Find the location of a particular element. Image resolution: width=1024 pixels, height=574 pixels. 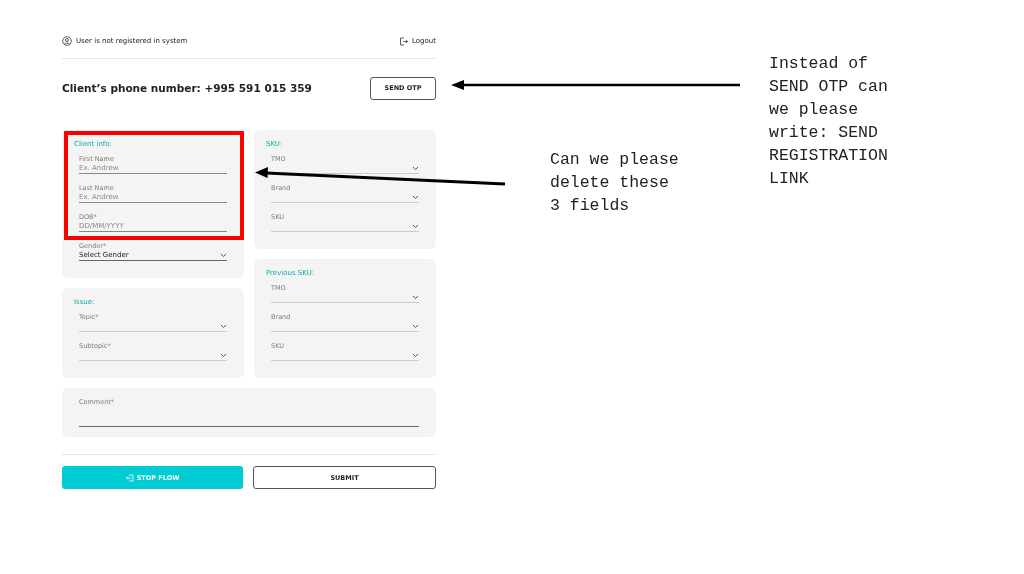

annotation-note: Can we please delete these 3 fields is located at coordinates (614, 183).